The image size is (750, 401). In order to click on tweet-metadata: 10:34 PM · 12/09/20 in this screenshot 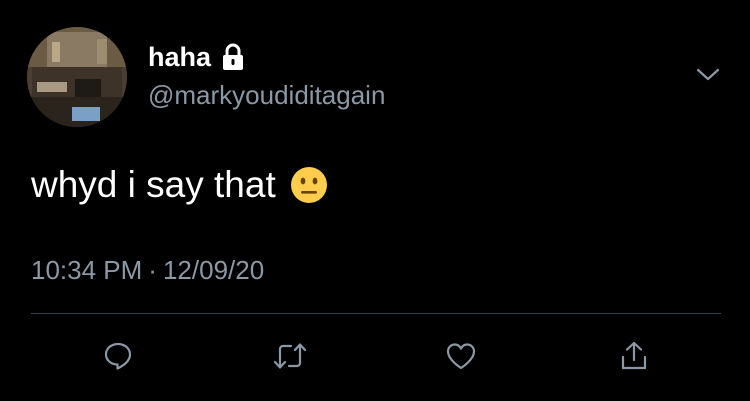, I will do `click(147, 270)`.